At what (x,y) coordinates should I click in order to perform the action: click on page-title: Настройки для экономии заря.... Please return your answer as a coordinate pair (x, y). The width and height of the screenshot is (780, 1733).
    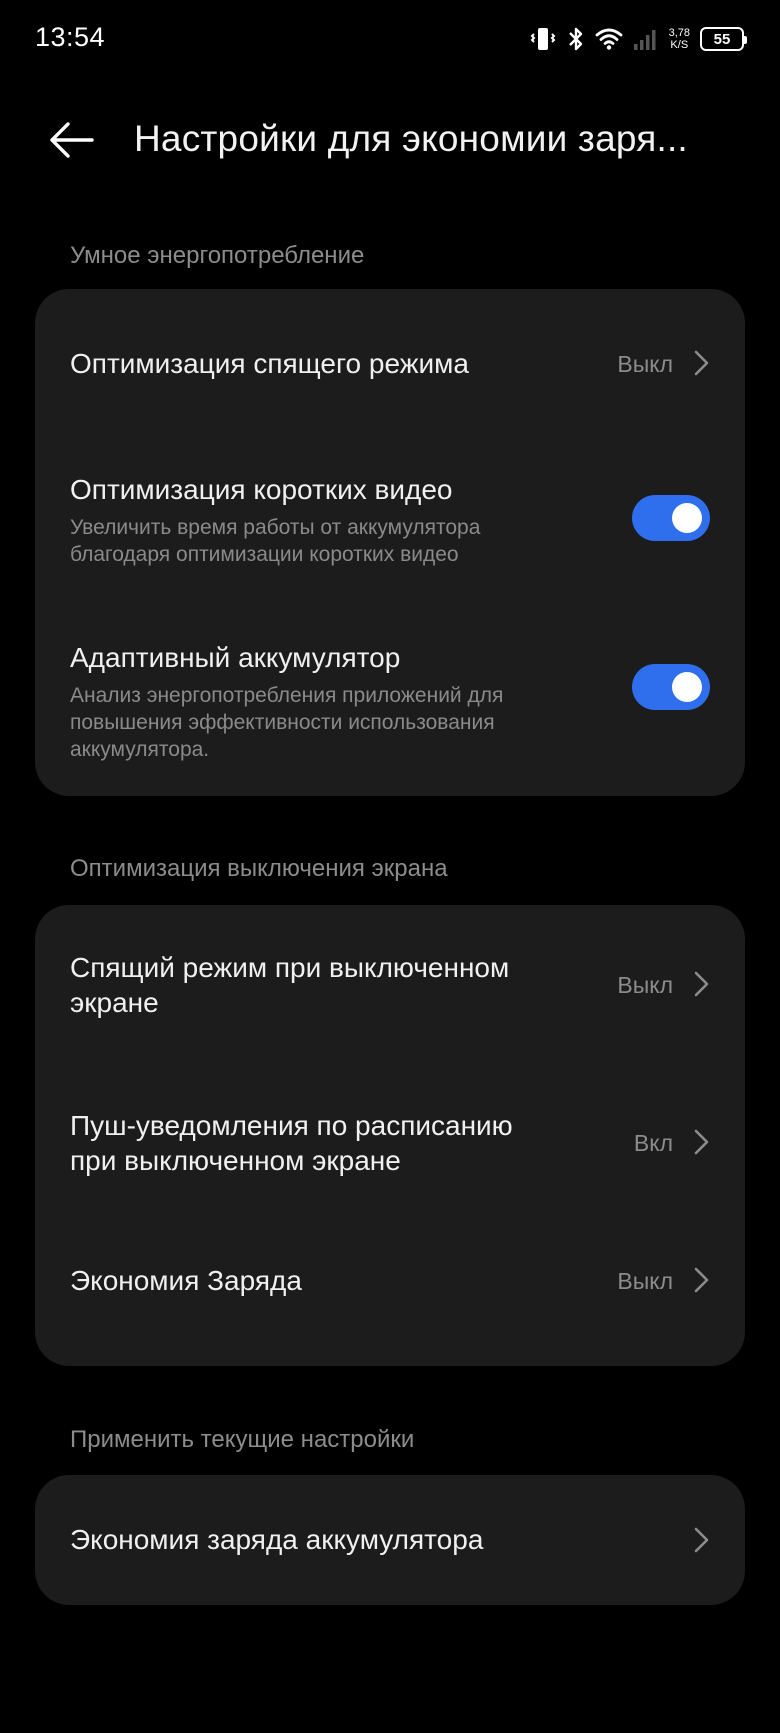
    Looking at the image, I should click on (411, 138).